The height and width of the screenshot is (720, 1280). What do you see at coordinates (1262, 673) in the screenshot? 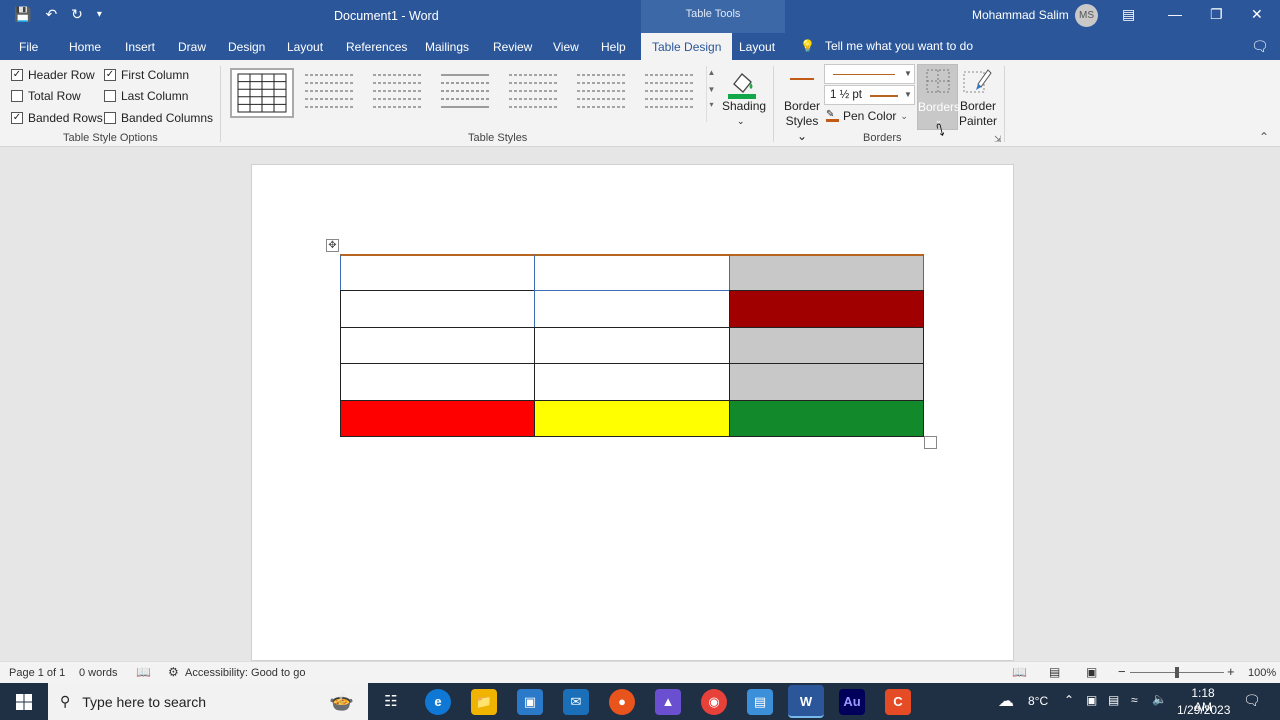
I see `zoom-level: 100%` at bounding box center [1262, 673].